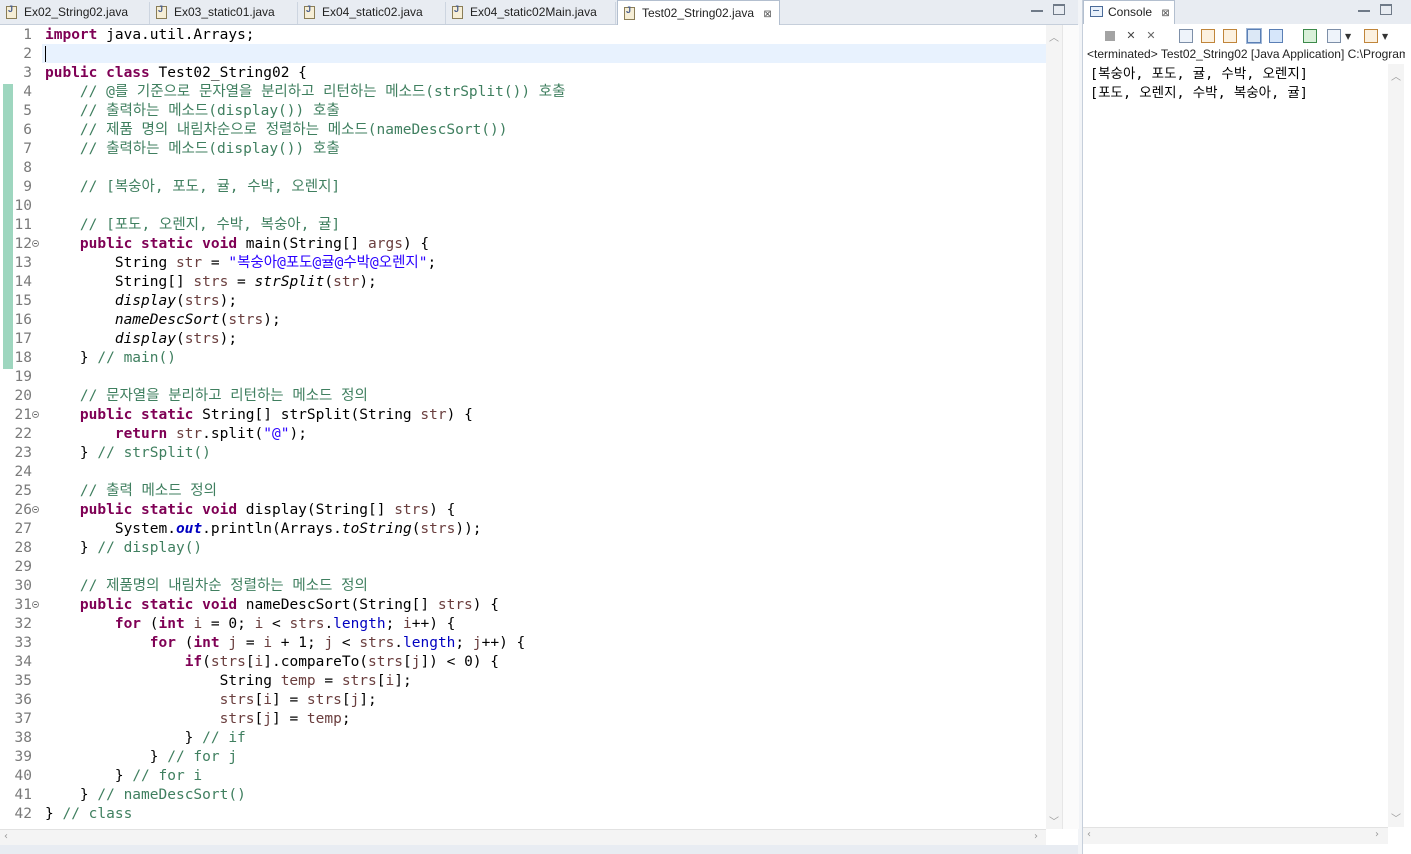 This screenshot has height=854, width=1411. What do you see at coordinates (523, 168) in the screenshot?
I see `code-line: 8` at bounding box center [523, 168].